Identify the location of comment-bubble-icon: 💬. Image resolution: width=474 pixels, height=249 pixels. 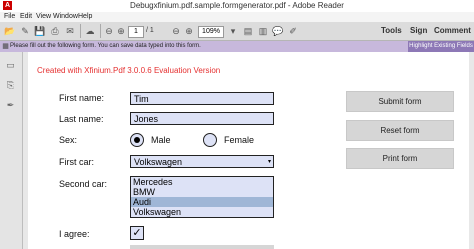
(278, 31).